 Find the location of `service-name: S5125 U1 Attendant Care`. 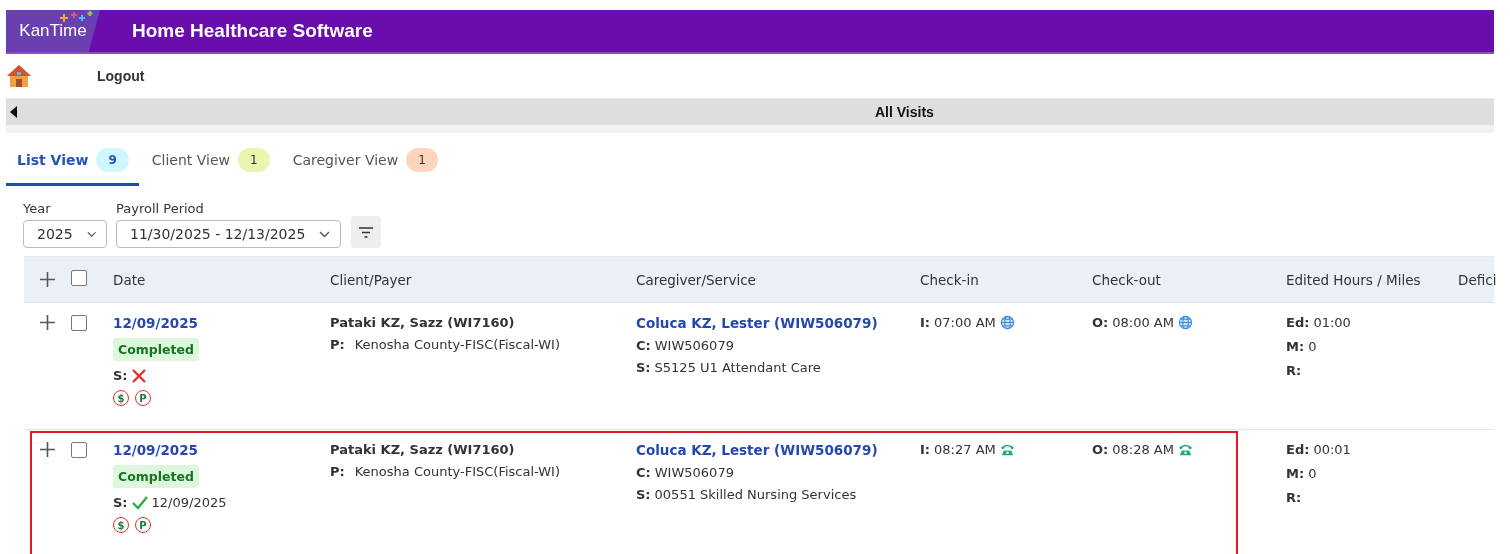

service-name: S5125 U1 Attendant Care is located at coordinates (737, 367).